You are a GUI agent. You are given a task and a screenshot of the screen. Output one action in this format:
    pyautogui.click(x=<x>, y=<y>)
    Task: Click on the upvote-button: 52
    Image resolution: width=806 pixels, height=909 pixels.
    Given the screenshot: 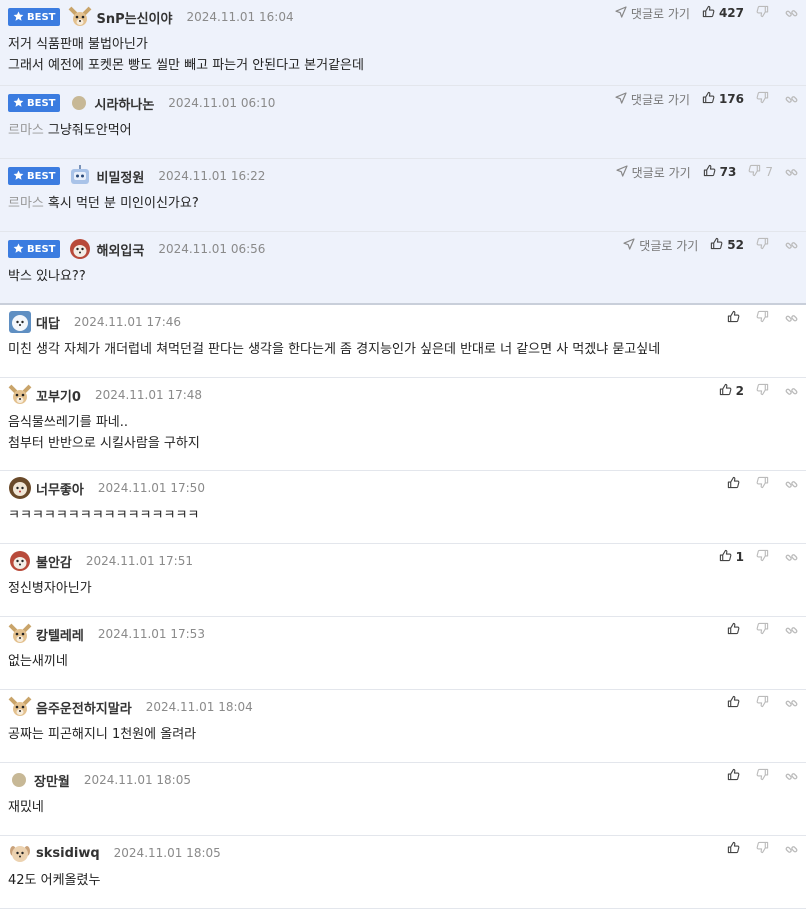 What is the action you would take?
    pyautogui.click(x=727, y=245)
    